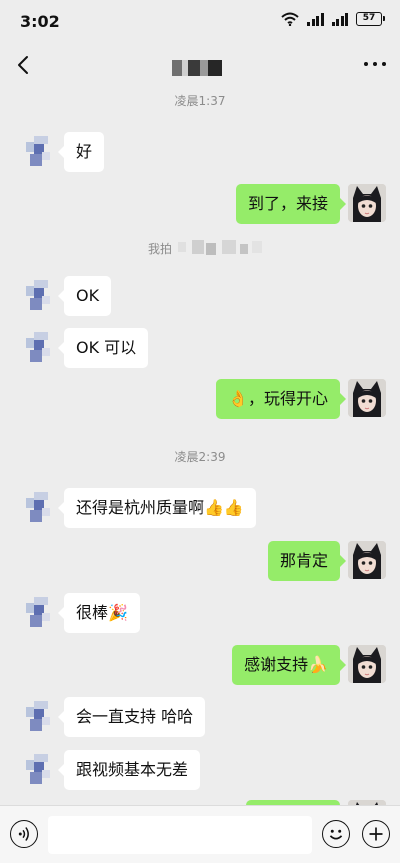 The width and height of the screenshot is (400, 863). What do you see at coordinates (160, 249) in the screenshot?
I see `system-message: 我拍` at bounding box center [160, 249].